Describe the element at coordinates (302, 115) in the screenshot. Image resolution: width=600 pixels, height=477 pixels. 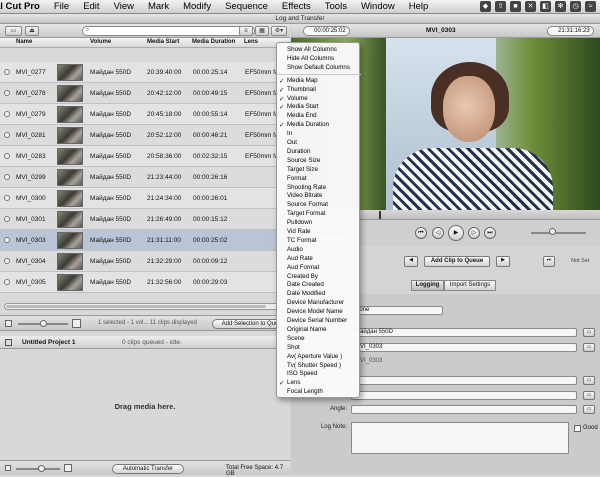
I see `menu-item: Media End` at that location.